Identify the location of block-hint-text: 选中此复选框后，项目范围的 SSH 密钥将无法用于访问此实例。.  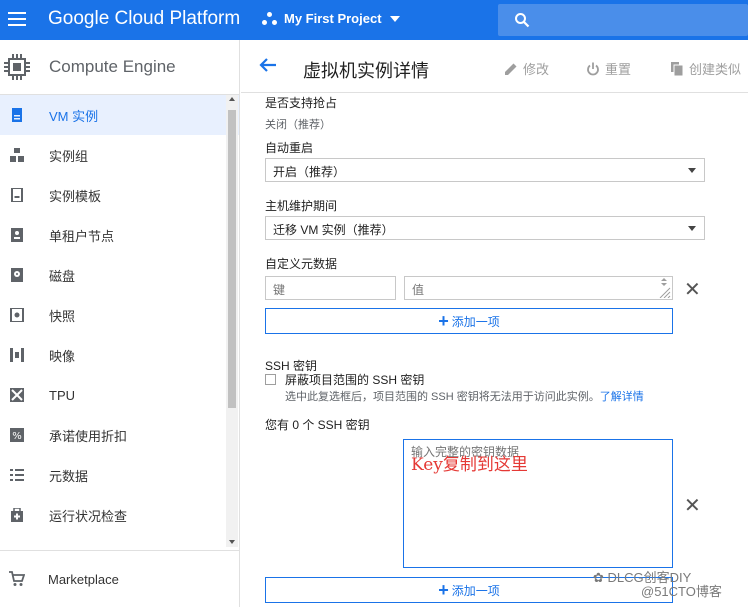
(442, 397).